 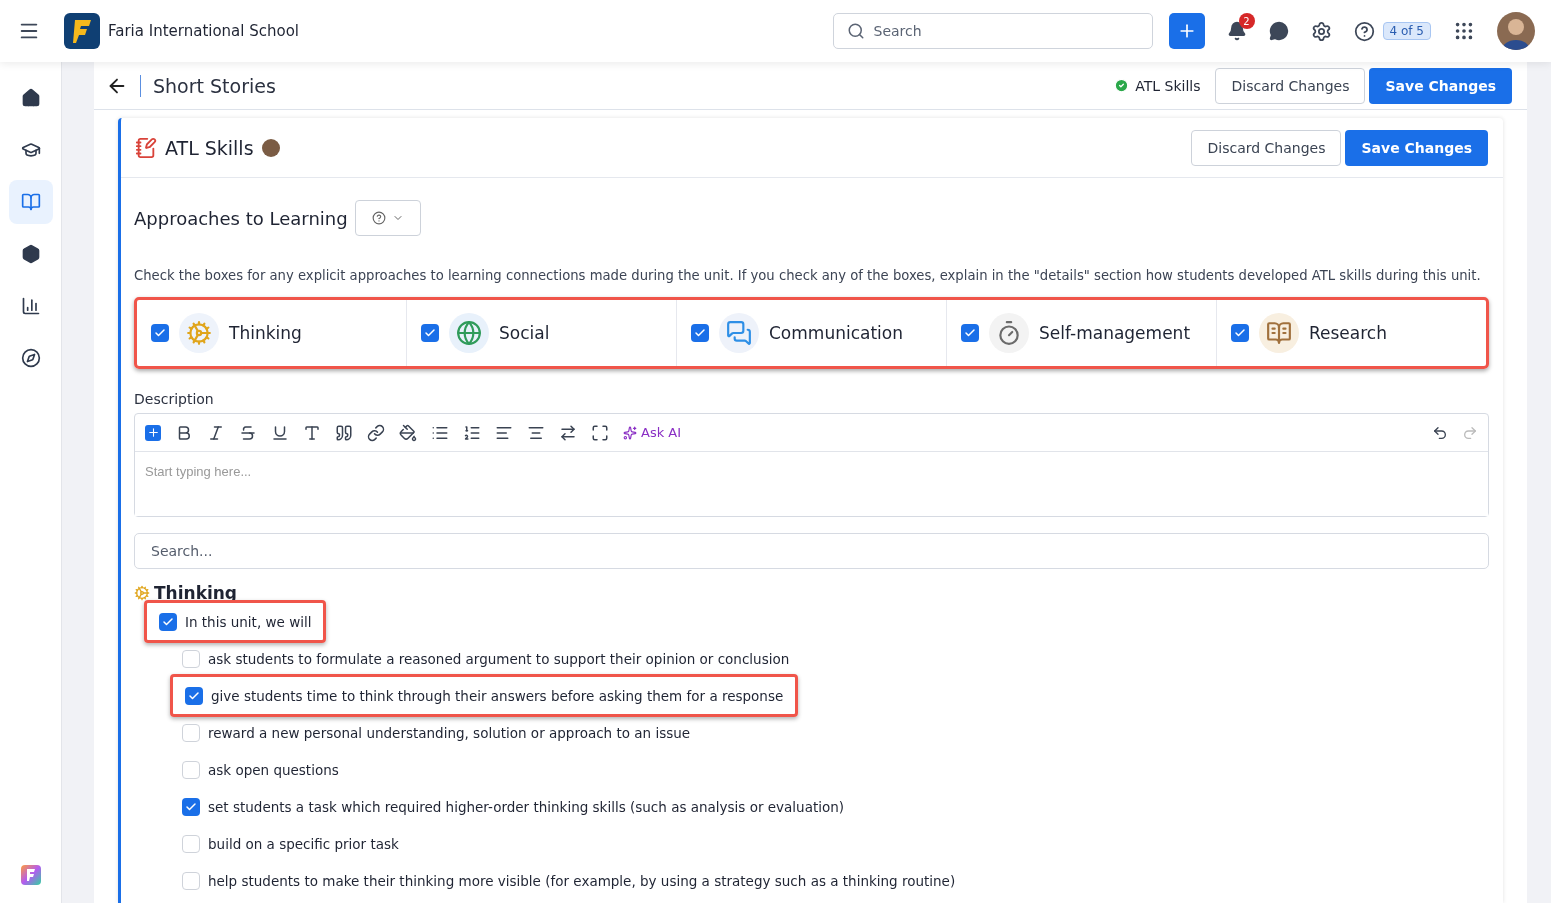 I want to click on strikethrough-icon, so click(x=248, y=432).